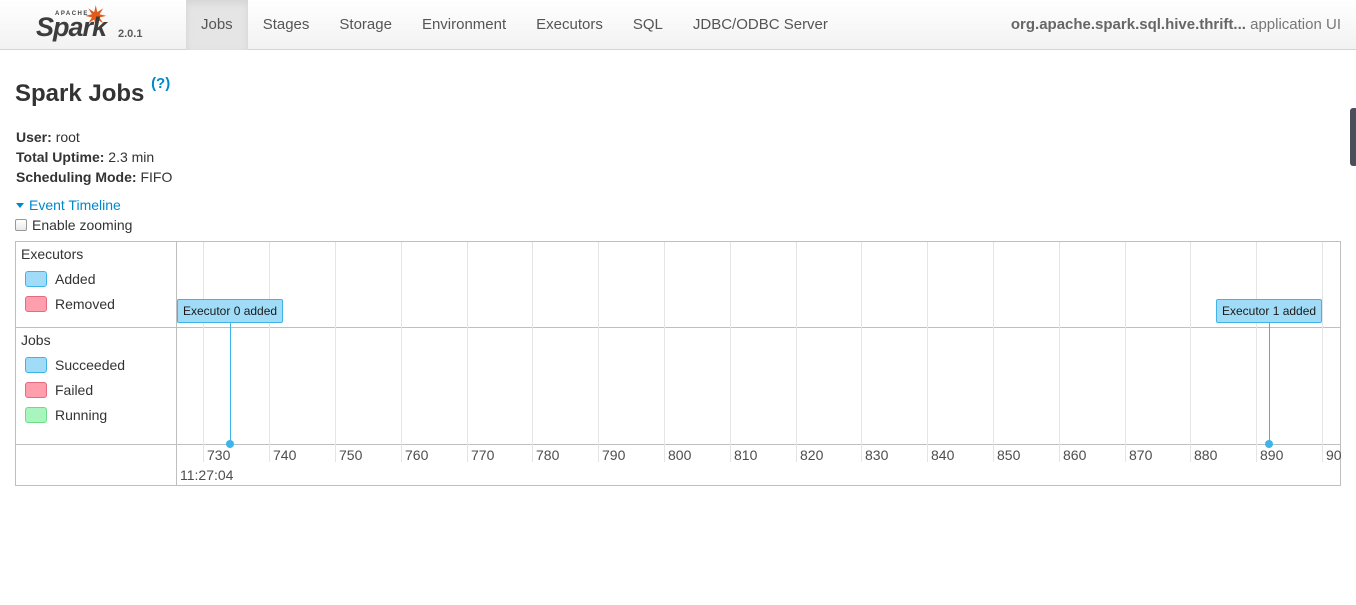 This screenshot has height=605, width=1356. I want to click on x-tick-label: 760, so click(417, 455).